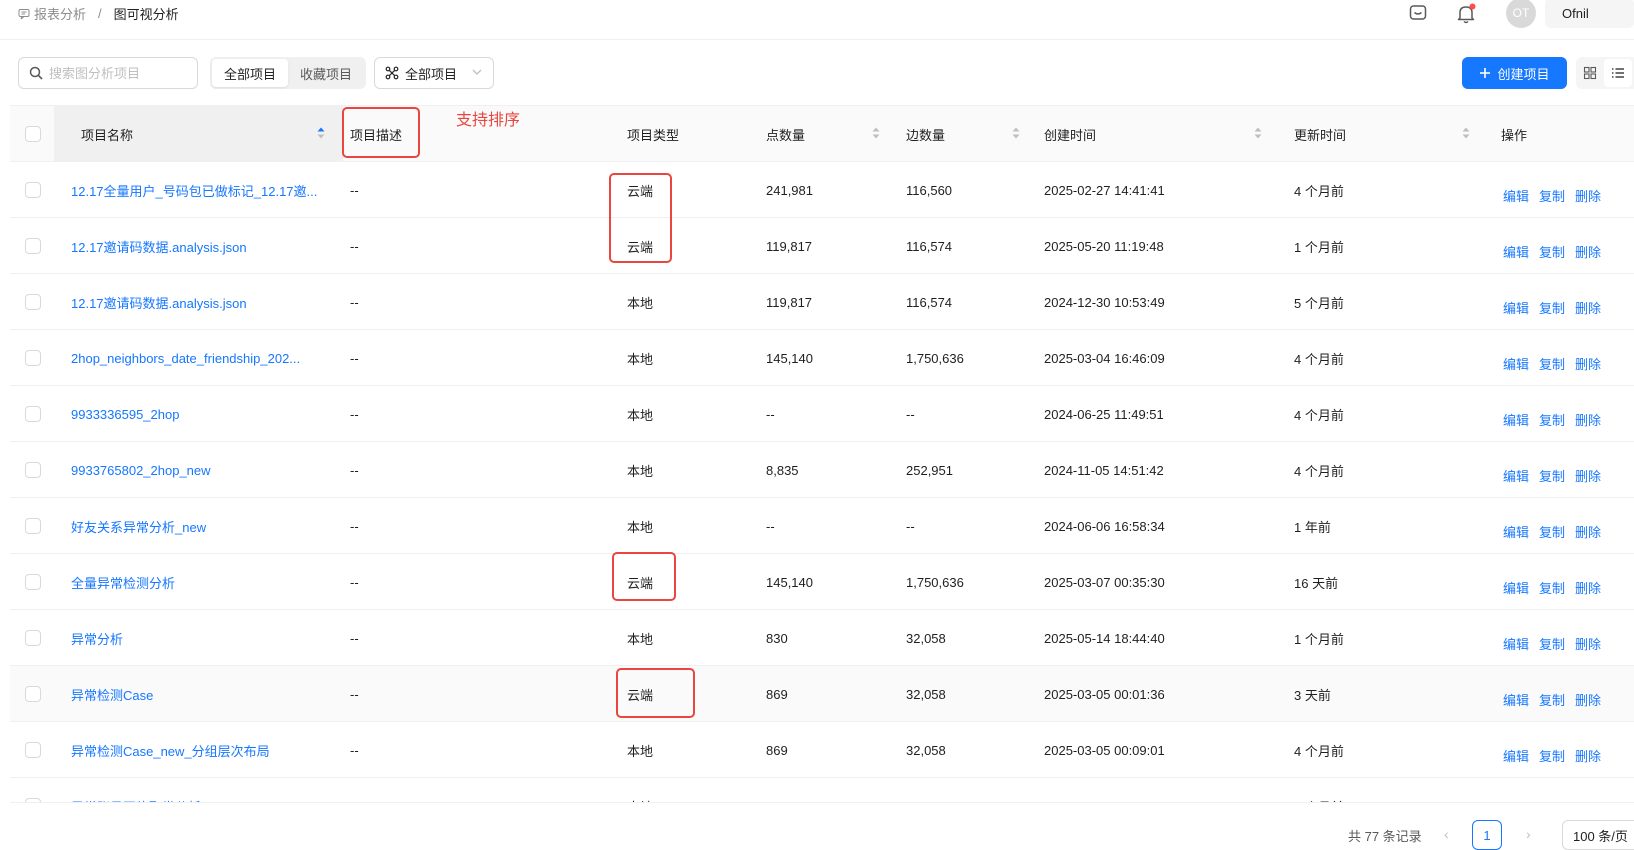  Describe the element at coordinates (910, 526) in the screenshot. I see `cell-edges: --` at that location.